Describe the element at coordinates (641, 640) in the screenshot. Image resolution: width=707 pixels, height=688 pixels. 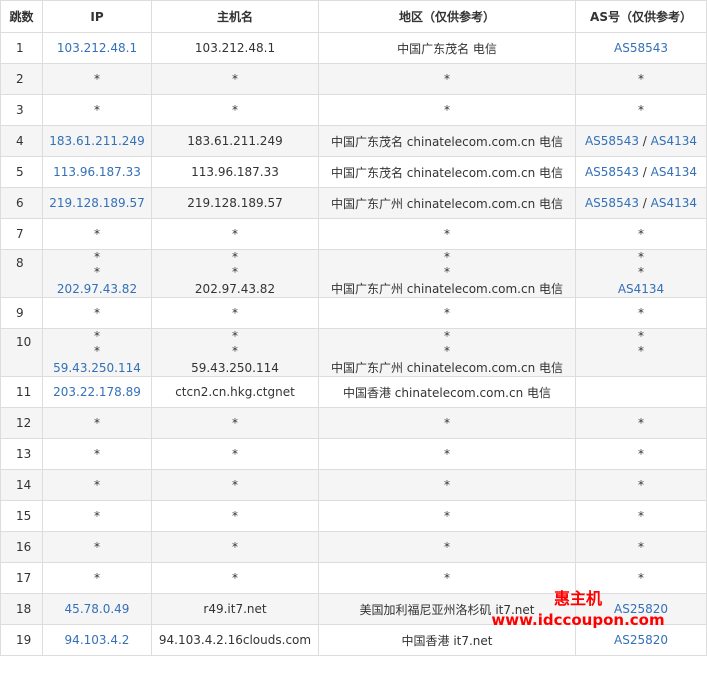
I see `as-value: AS25820` at that location.